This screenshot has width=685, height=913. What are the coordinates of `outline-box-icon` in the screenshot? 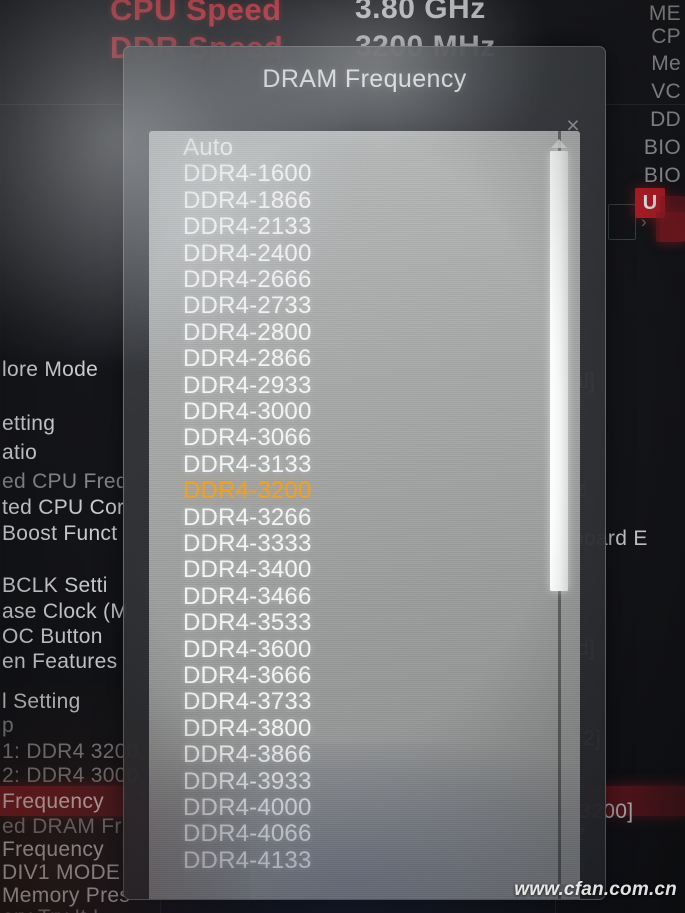 It's located at (622, 222).